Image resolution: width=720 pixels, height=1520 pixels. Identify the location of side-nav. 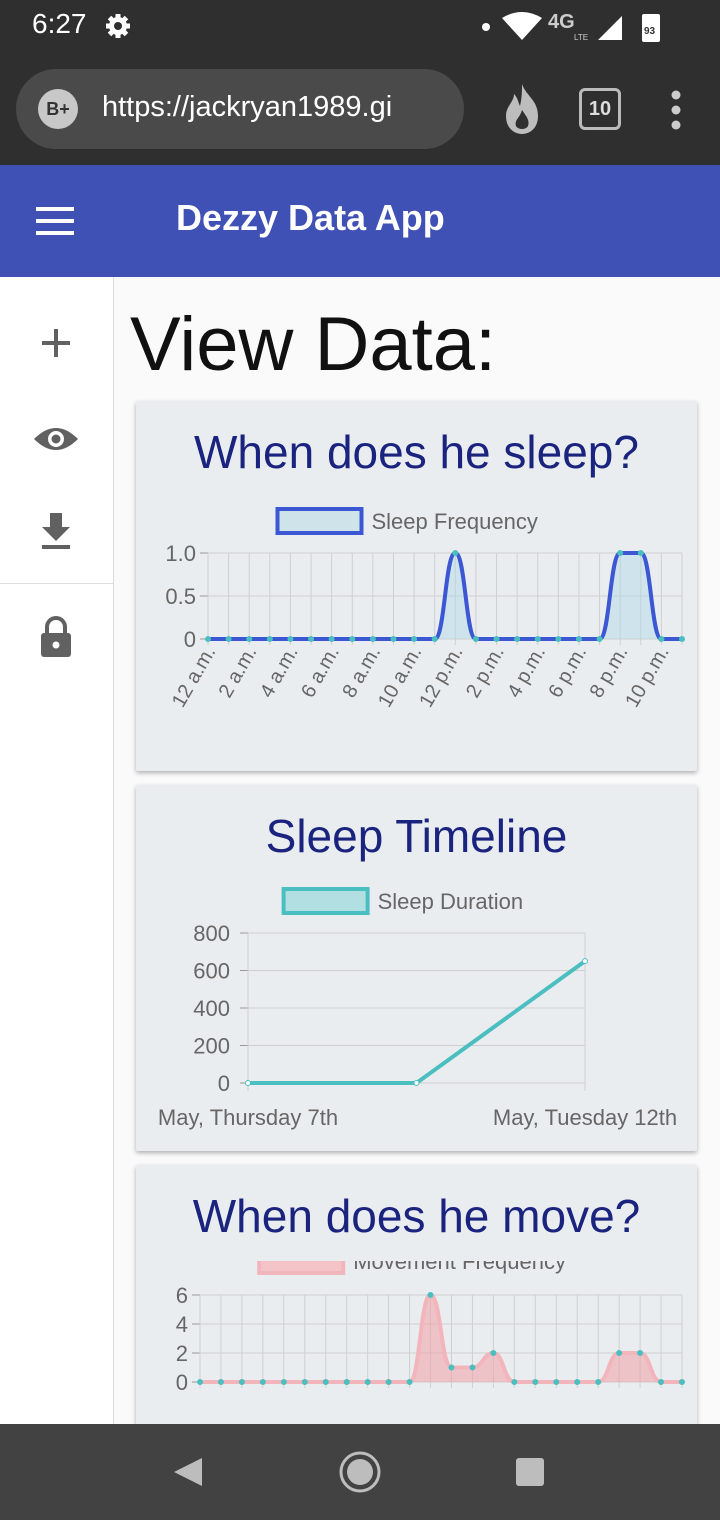
(57, 850).